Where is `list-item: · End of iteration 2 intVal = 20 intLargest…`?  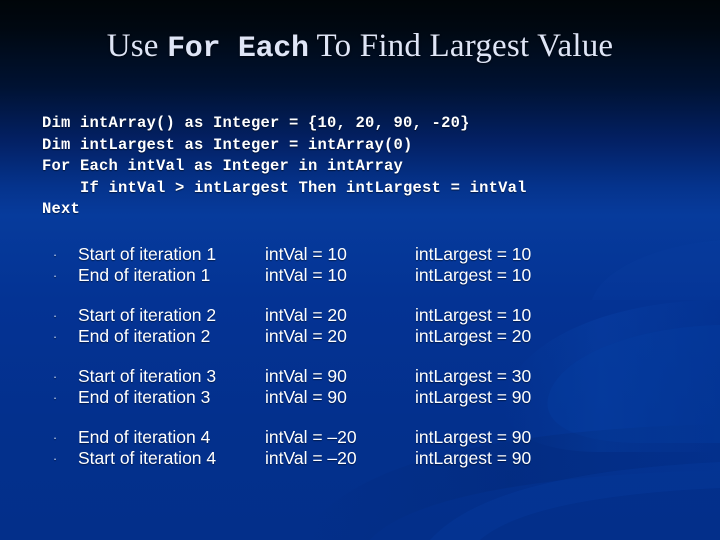 list-item: · End of iteration 2 intVal = 20 intLargest… is located at coordinates (360, 336).